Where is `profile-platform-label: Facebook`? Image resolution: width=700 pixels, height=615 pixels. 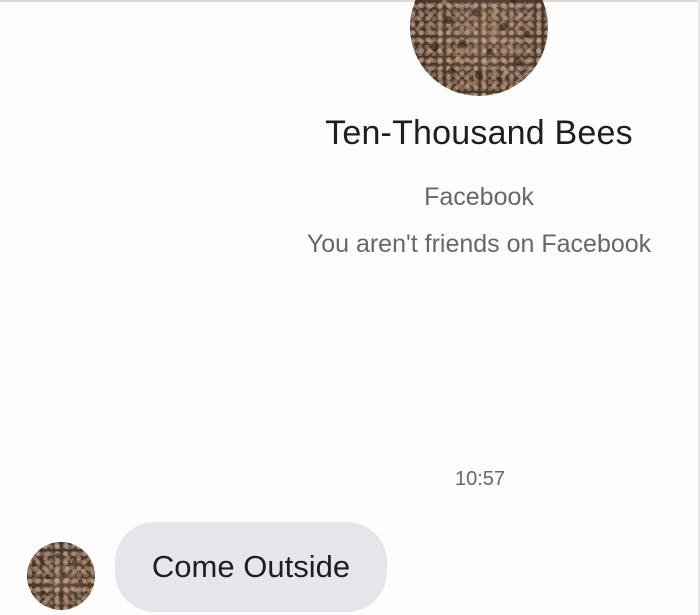 profile-platform-label: Facebook is located at coordinates (479, 197).